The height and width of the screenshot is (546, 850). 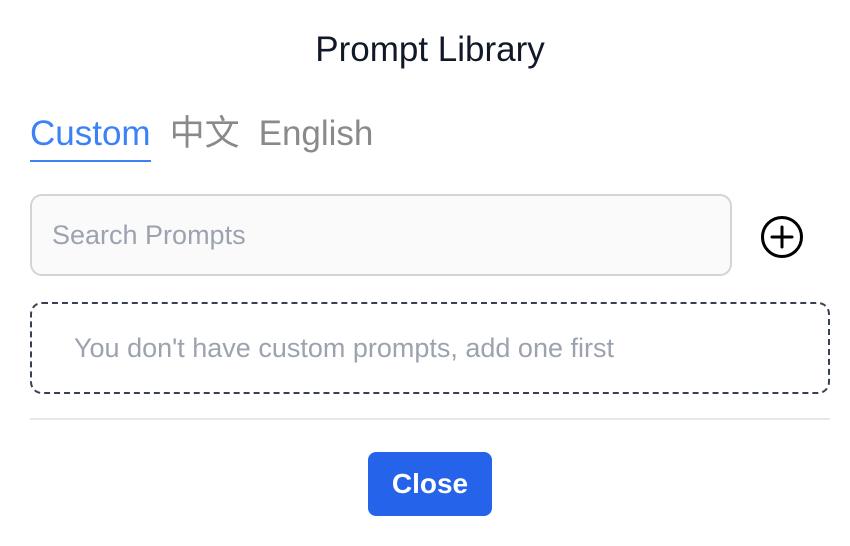 What do you see at coordinates (90, 137) in the screenshot?
I see `tab-custom: Custom` at bounding box center [90, 137].